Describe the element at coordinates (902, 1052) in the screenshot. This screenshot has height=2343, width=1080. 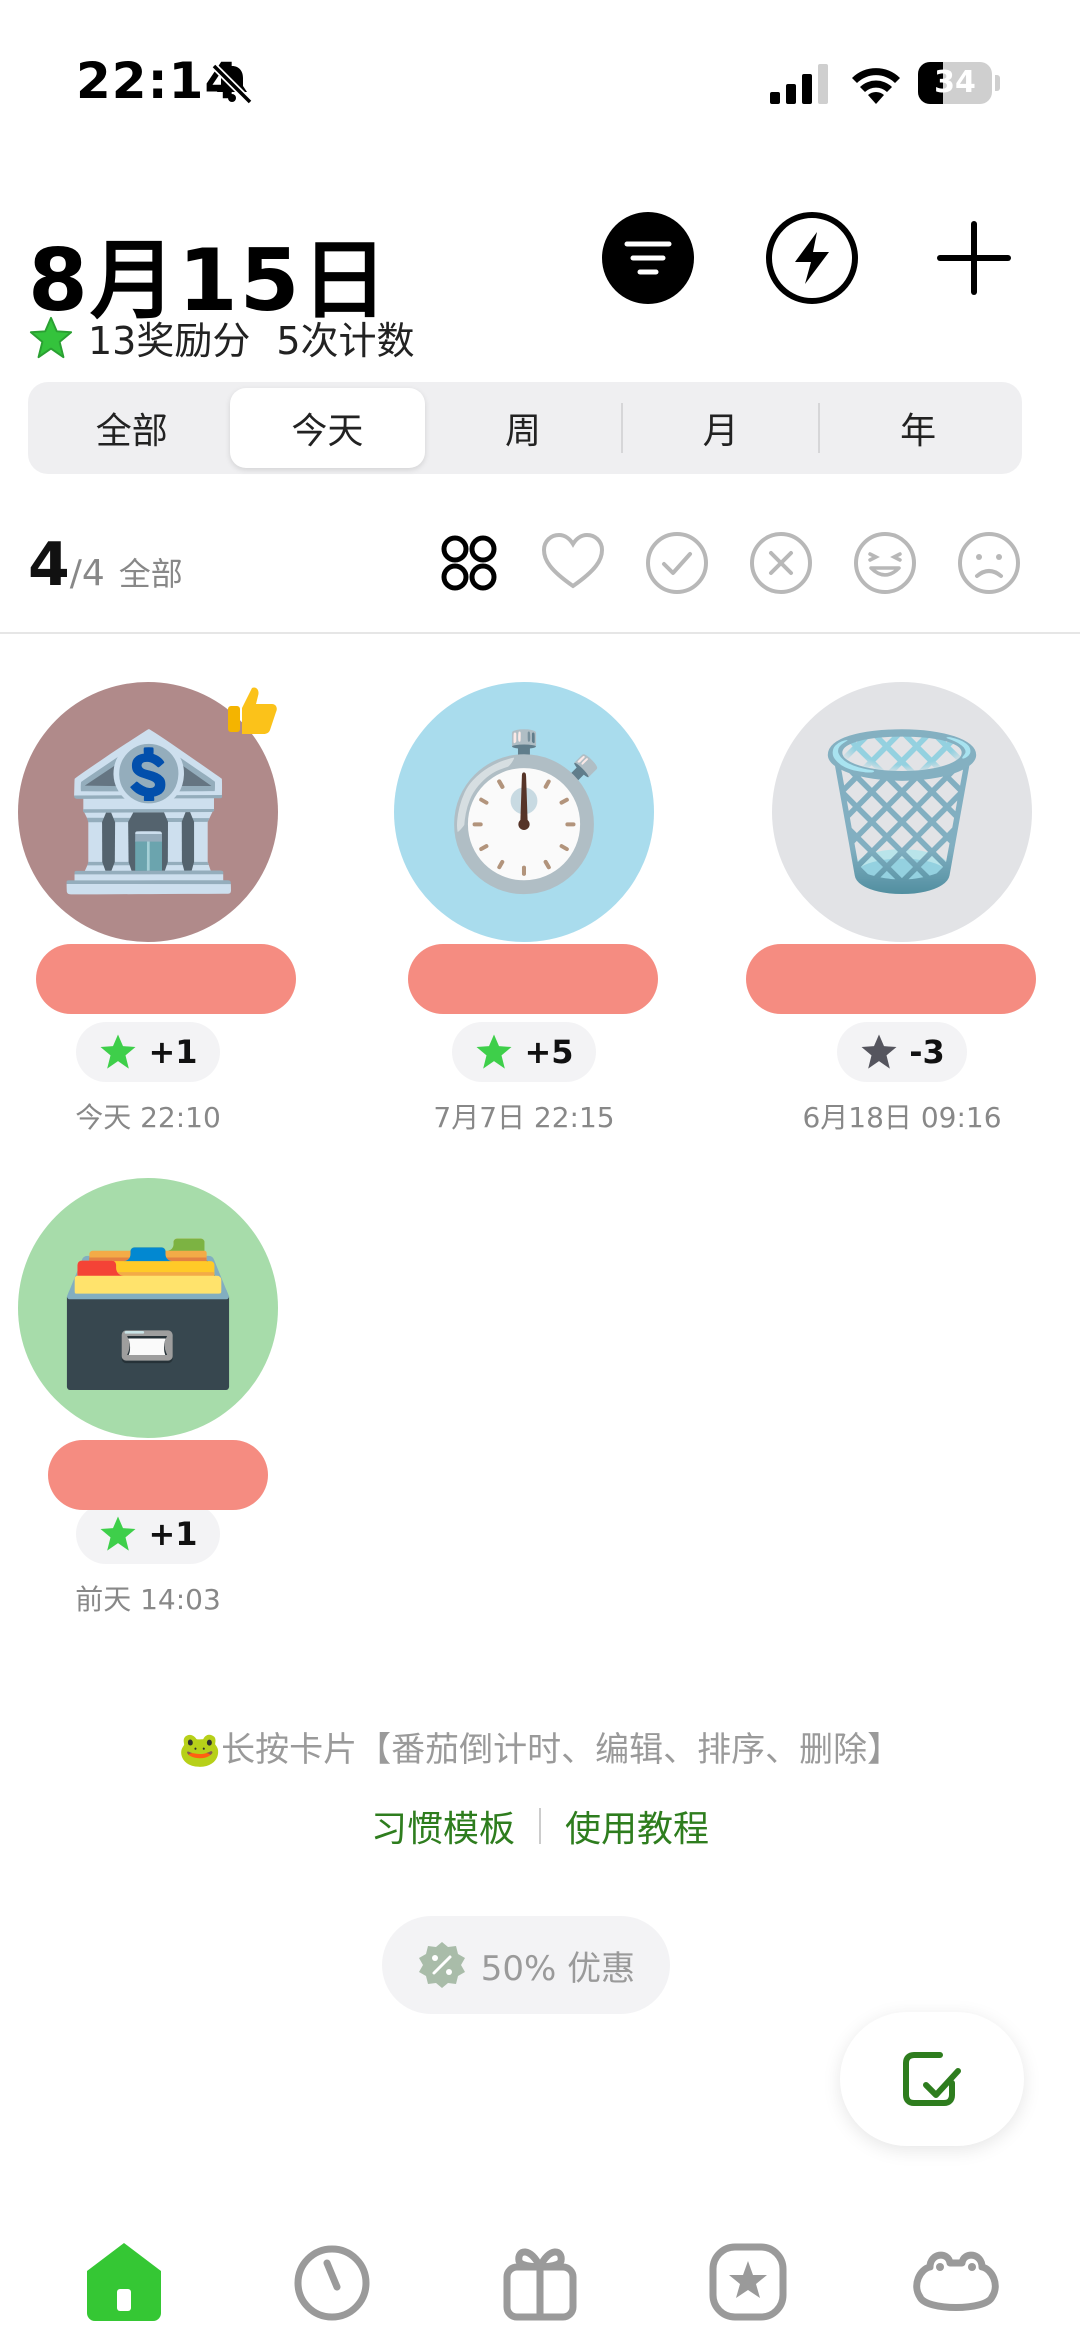
I see `points-badge: -3` at that location.